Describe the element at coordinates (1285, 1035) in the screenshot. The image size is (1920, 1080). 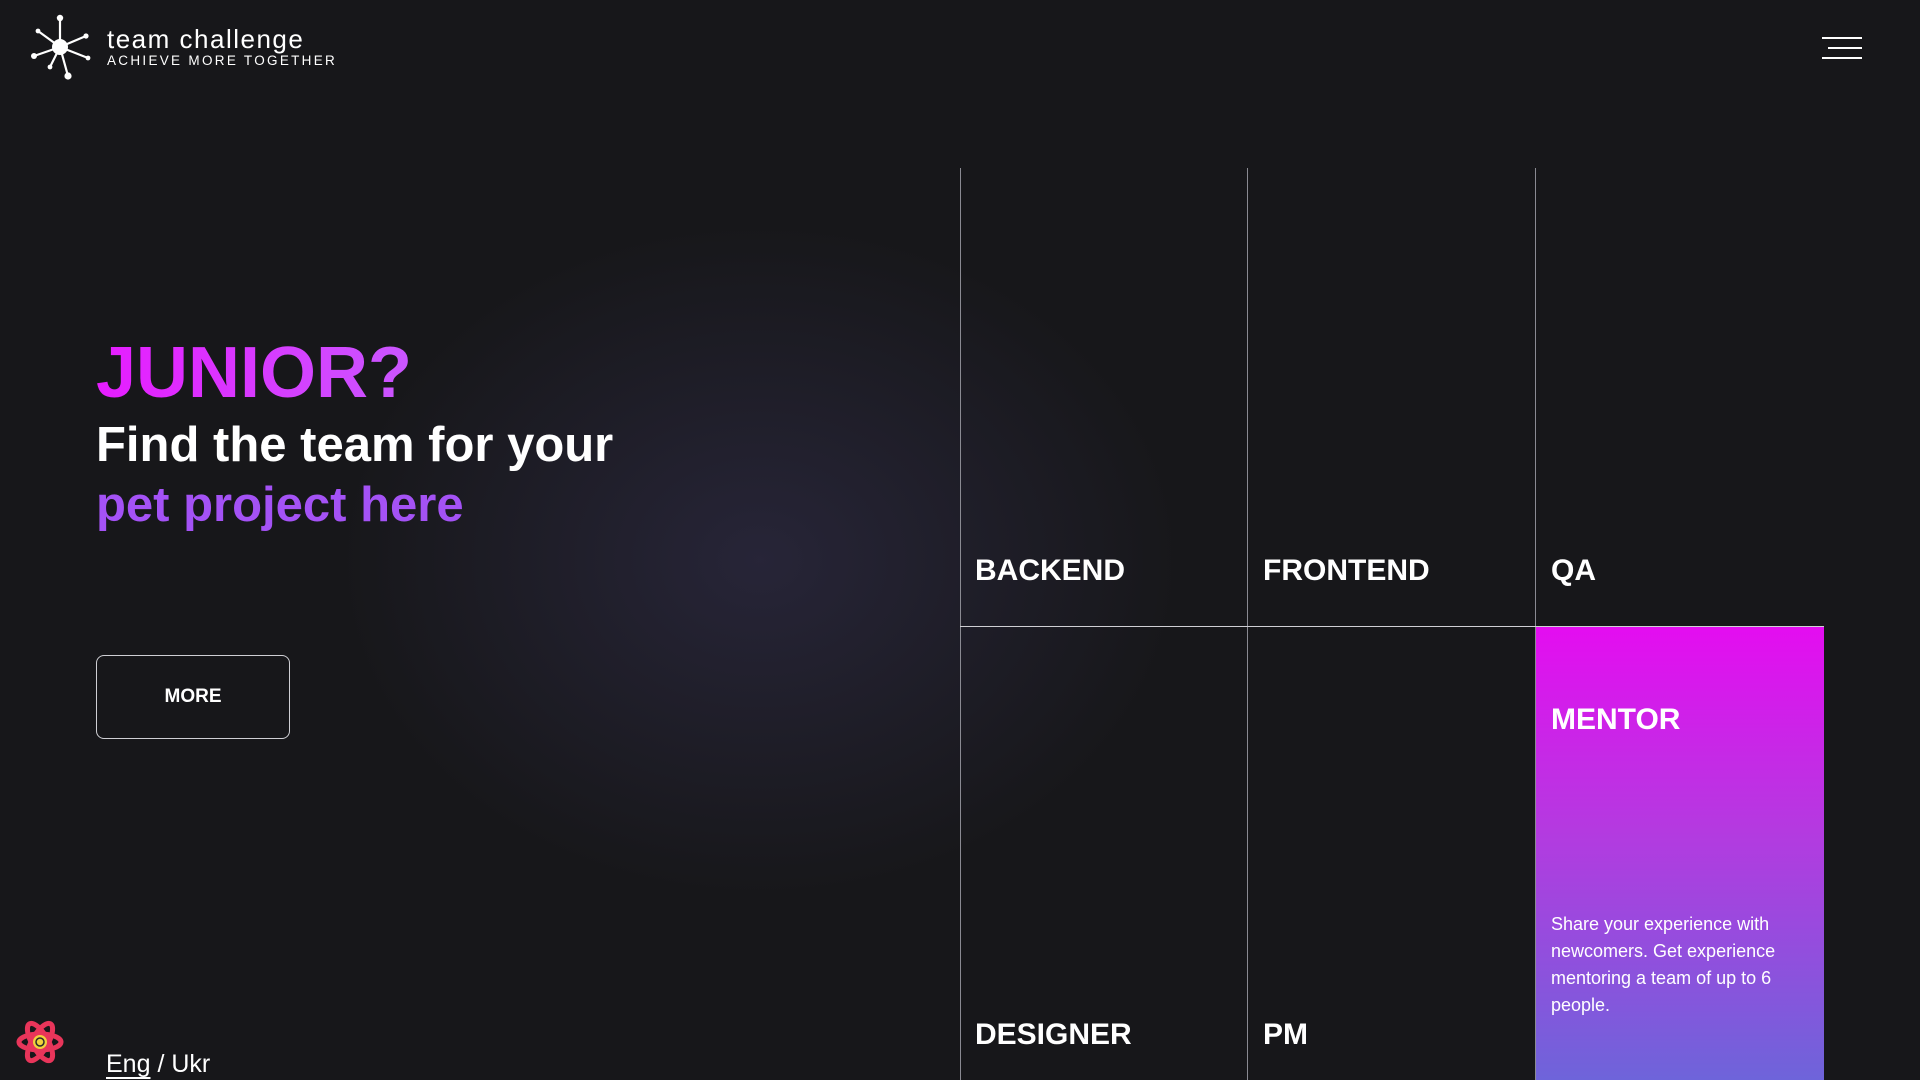
I see `role-pm: PM` at that location.